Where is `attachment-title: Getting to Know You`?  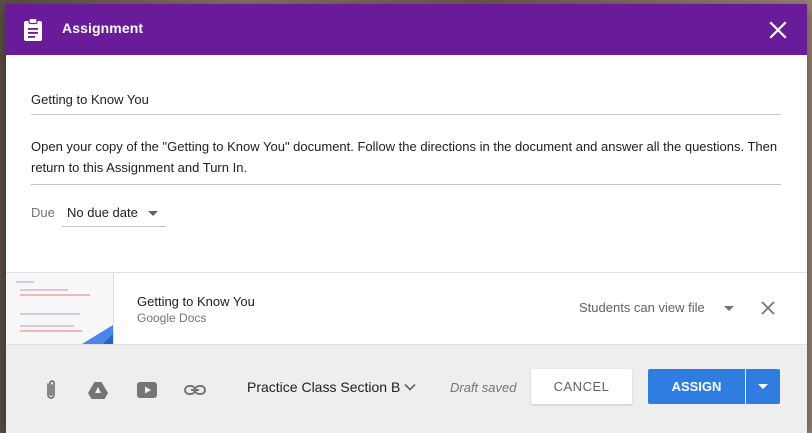
attachment-title: Getting to Know You is located at coordinates (196, 301).